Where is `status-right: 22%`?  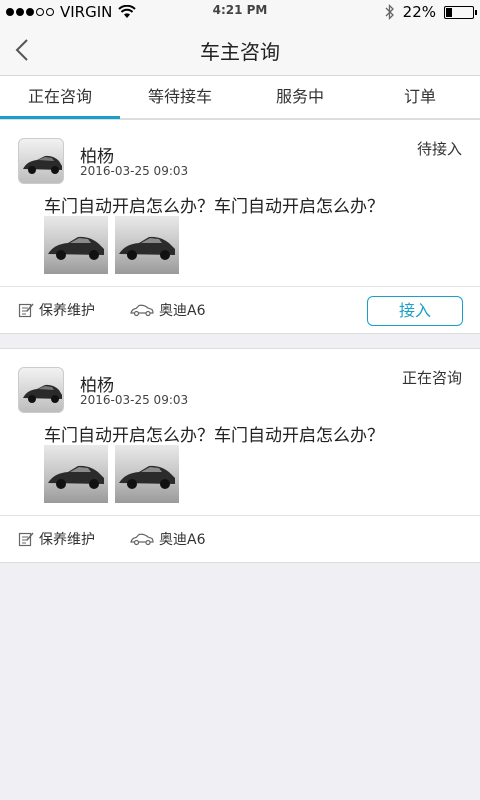
status-right: 22% is located at coordinates (431, 12).